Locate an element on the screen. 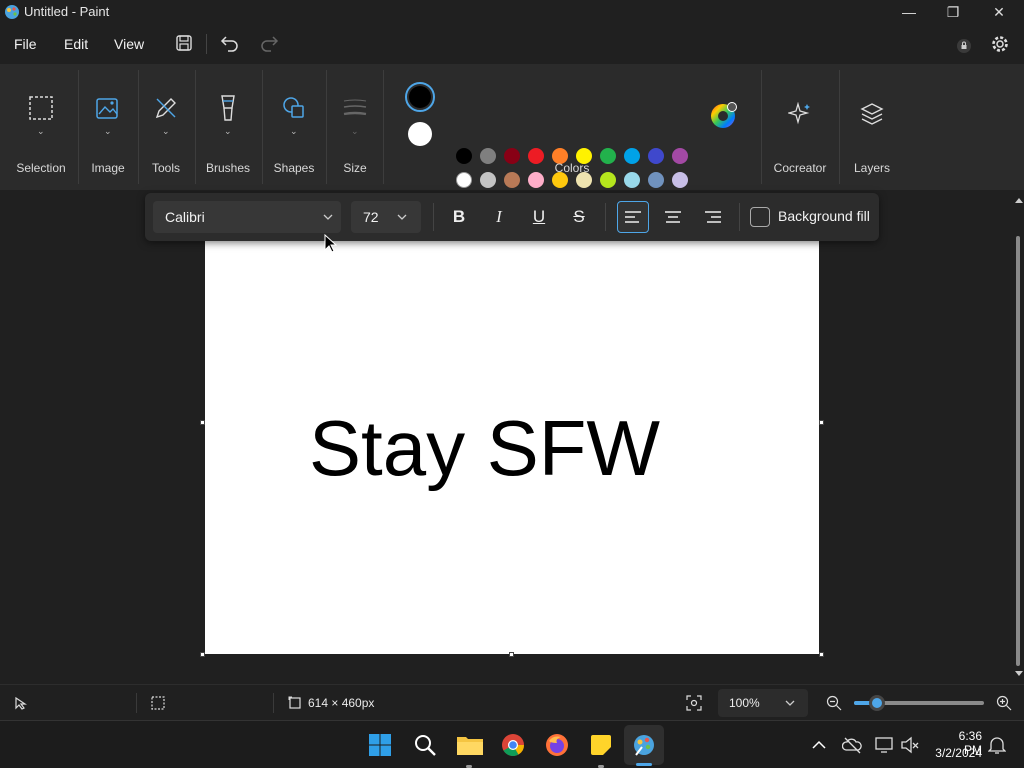  account-icon is located at coordinates (964, 46).